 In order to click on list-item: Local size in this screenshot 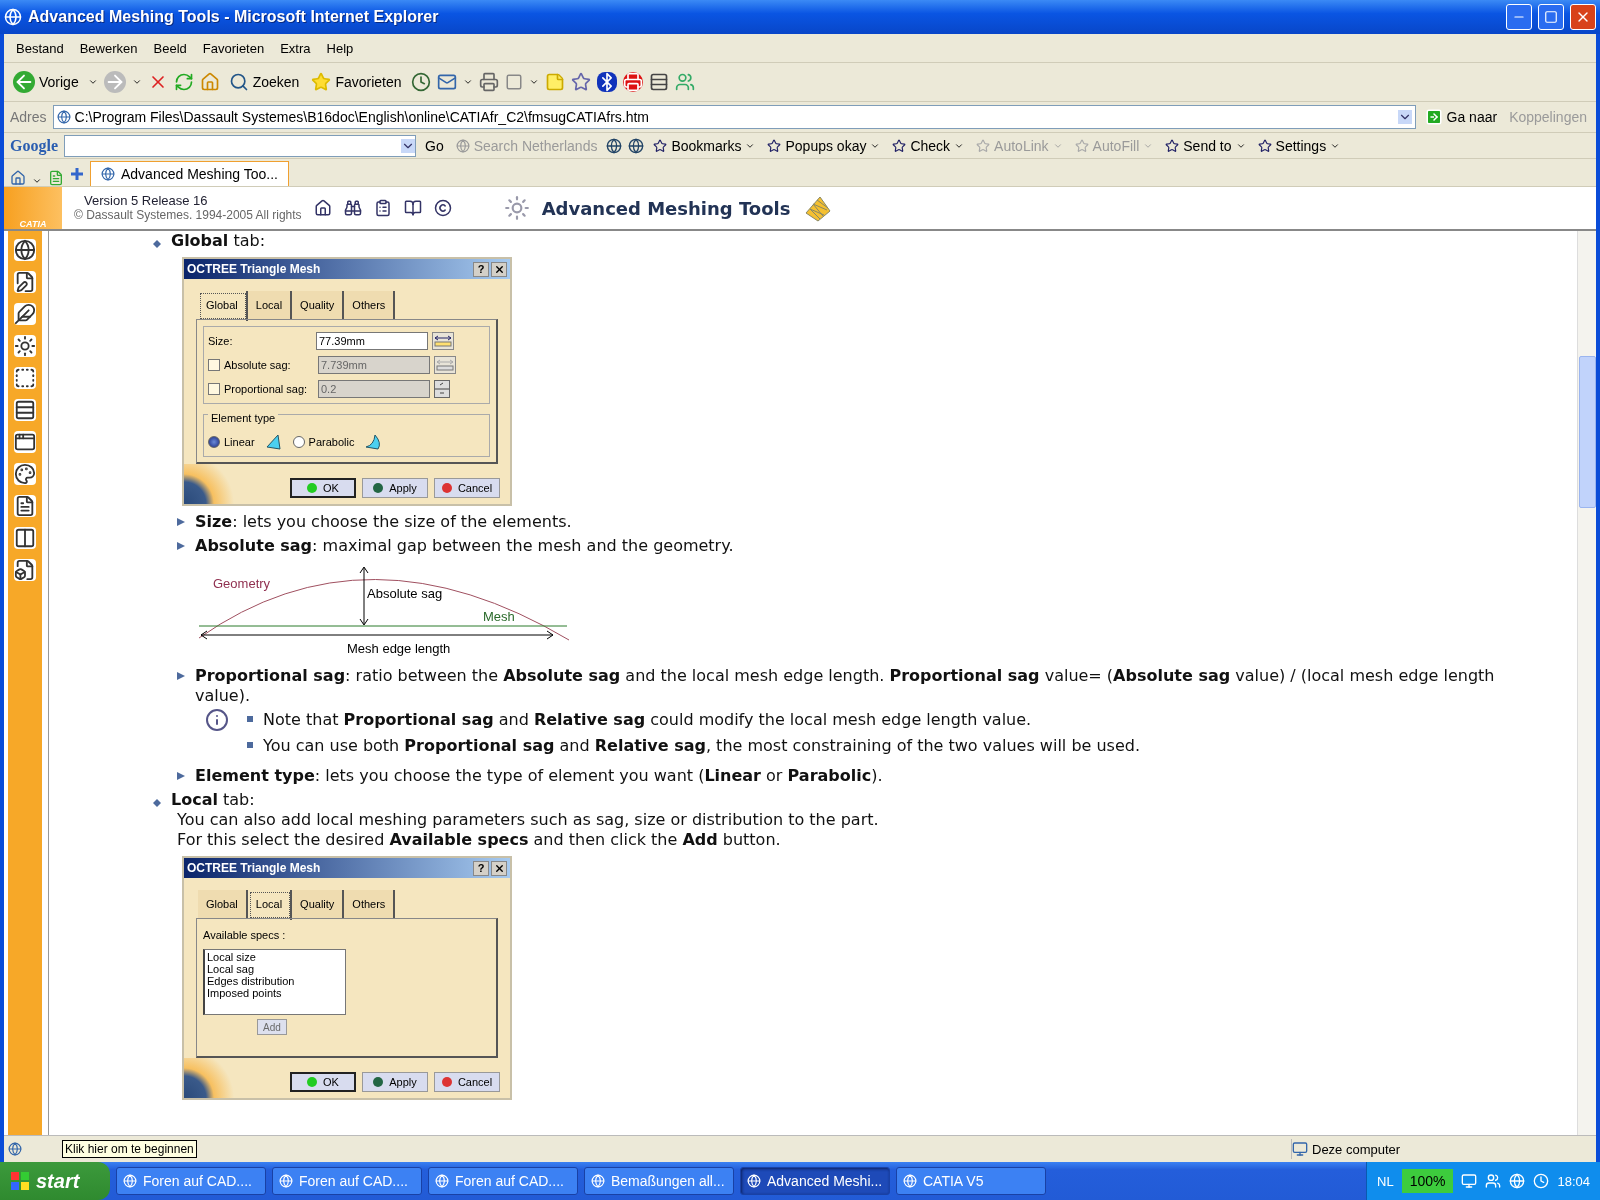, I will do `click(275, 957)`.